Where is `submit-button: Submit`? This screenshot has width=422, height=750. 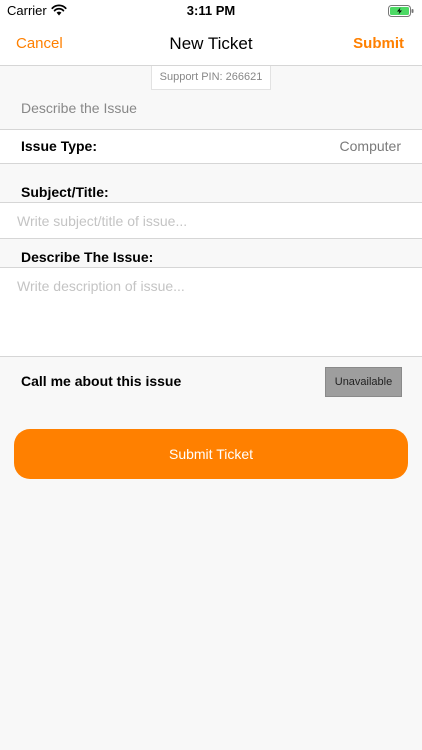
submit-button: Submit is located at coordinates (378, 43).